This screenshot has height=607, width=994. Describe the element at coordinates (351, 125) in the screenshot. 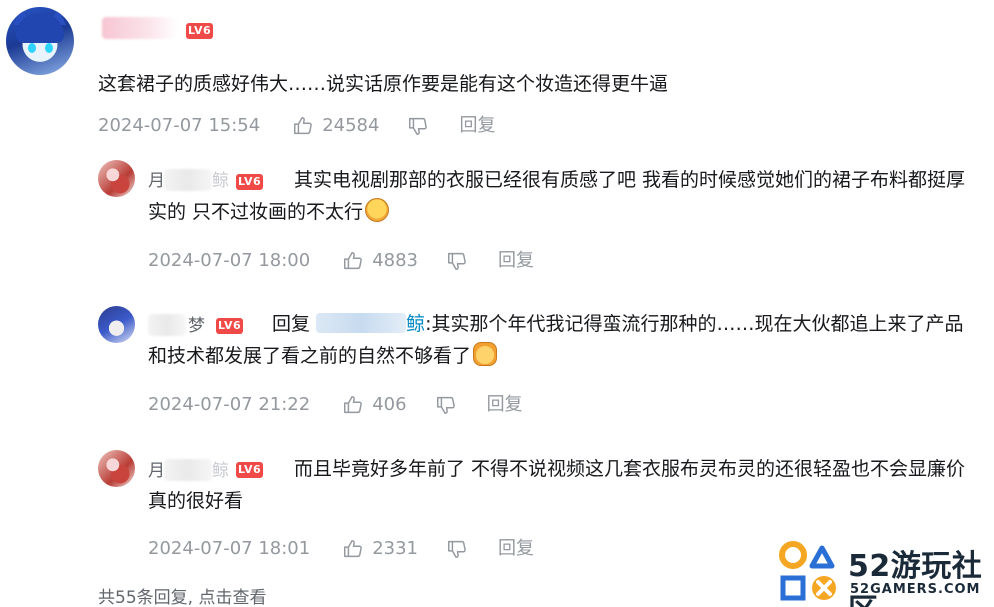

I see `root-like-count: 24584` at that location.